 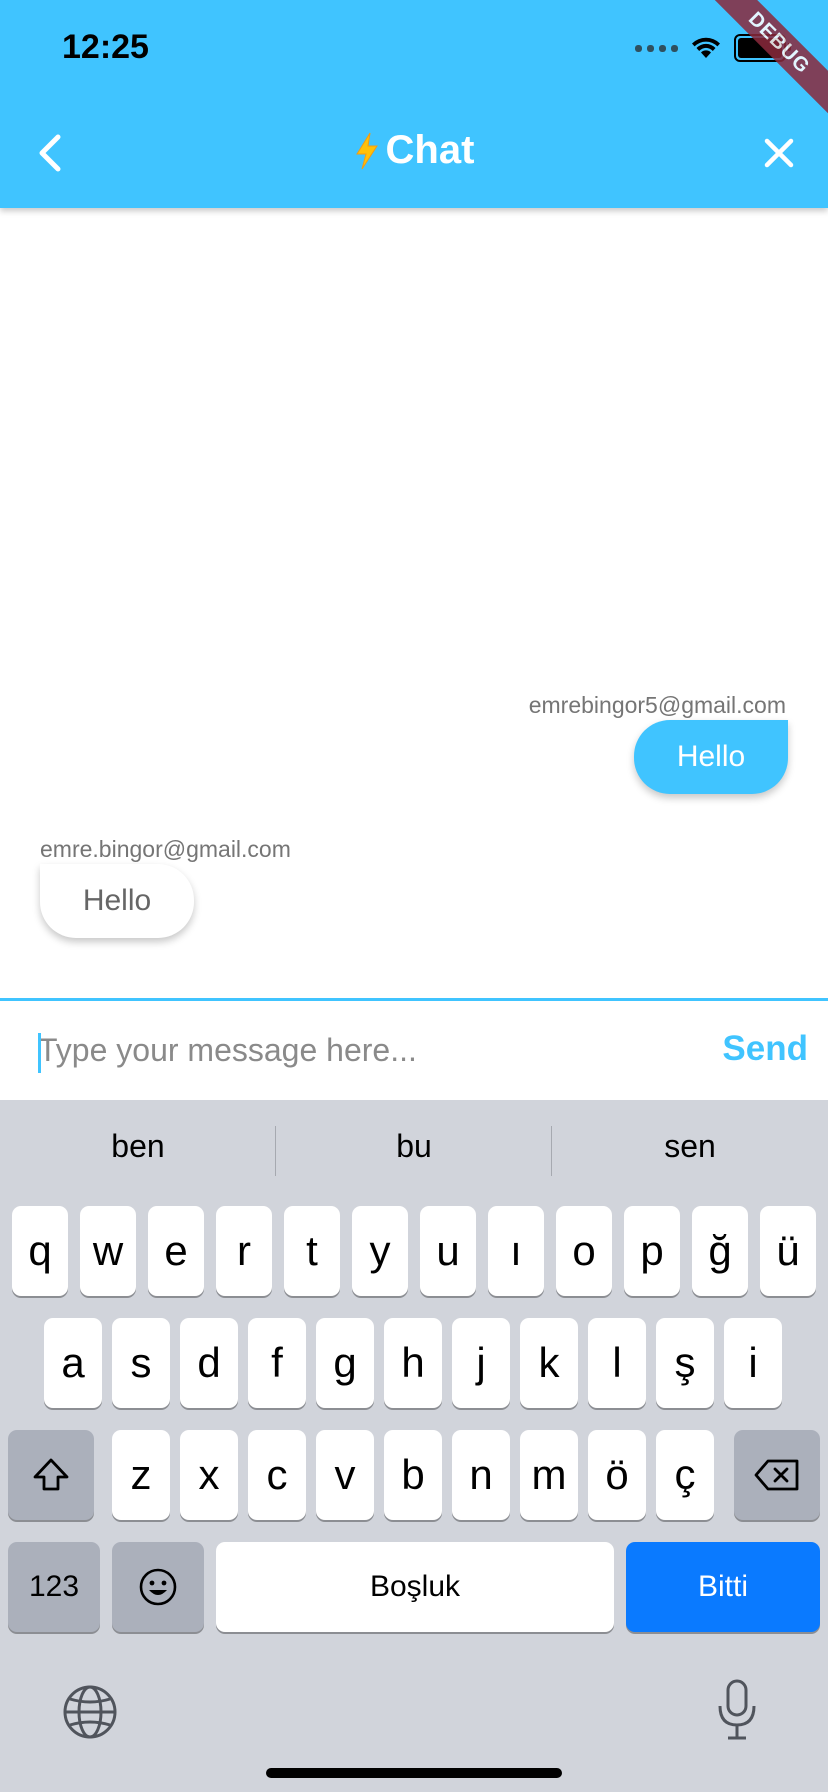 What do you see at coordinates (765, 1049) in the screenshot?
I see `send-button: Send` at bounding box center [765, 1049].